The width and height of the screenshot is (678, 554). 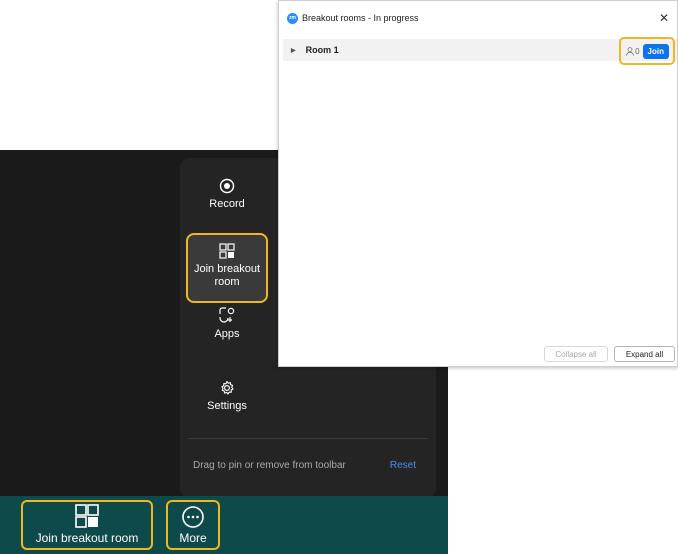 I want to click on meeting-toolbar: Join breakout room More, so click(x=224, y=525).